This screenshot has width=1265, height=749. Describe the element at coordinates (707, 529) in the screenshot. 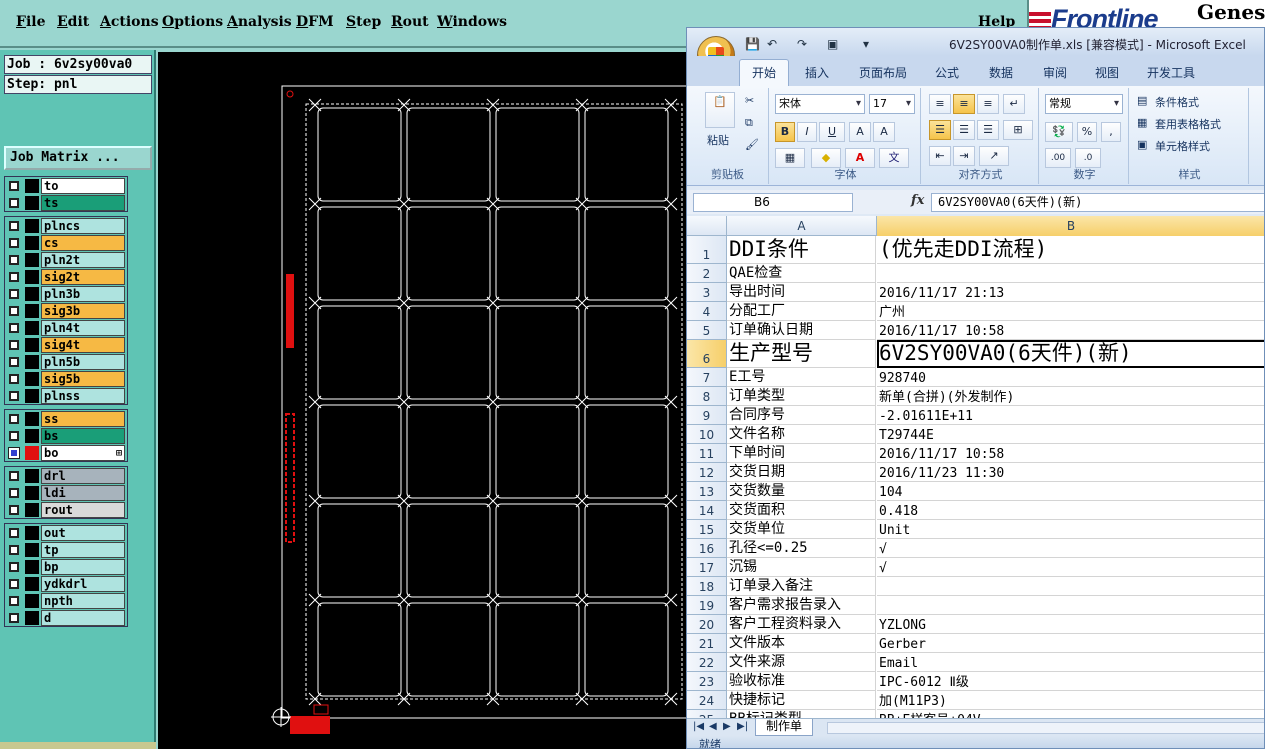

I see `row-header: 15` at that location.